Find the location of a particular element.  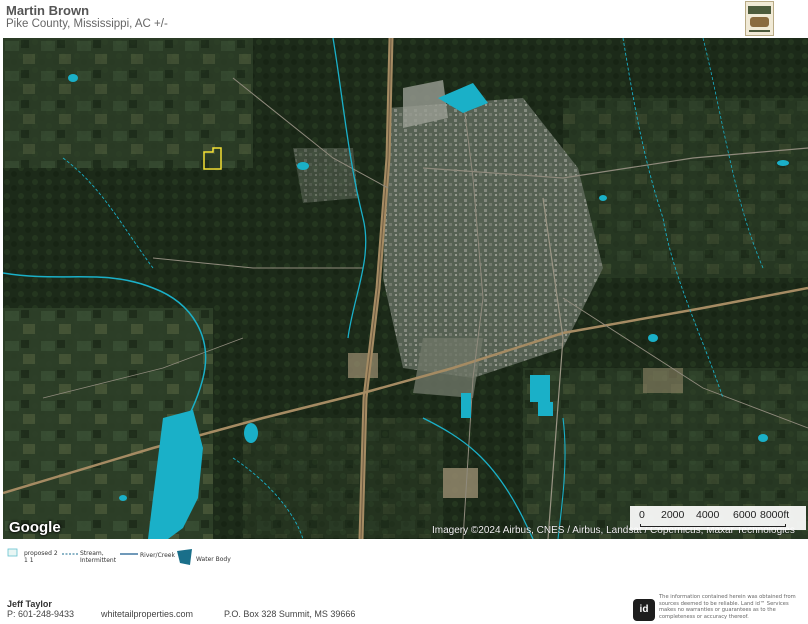

scale-bar: 0 2000 4000 6000 8000ft is located at coordinates (718, 518).